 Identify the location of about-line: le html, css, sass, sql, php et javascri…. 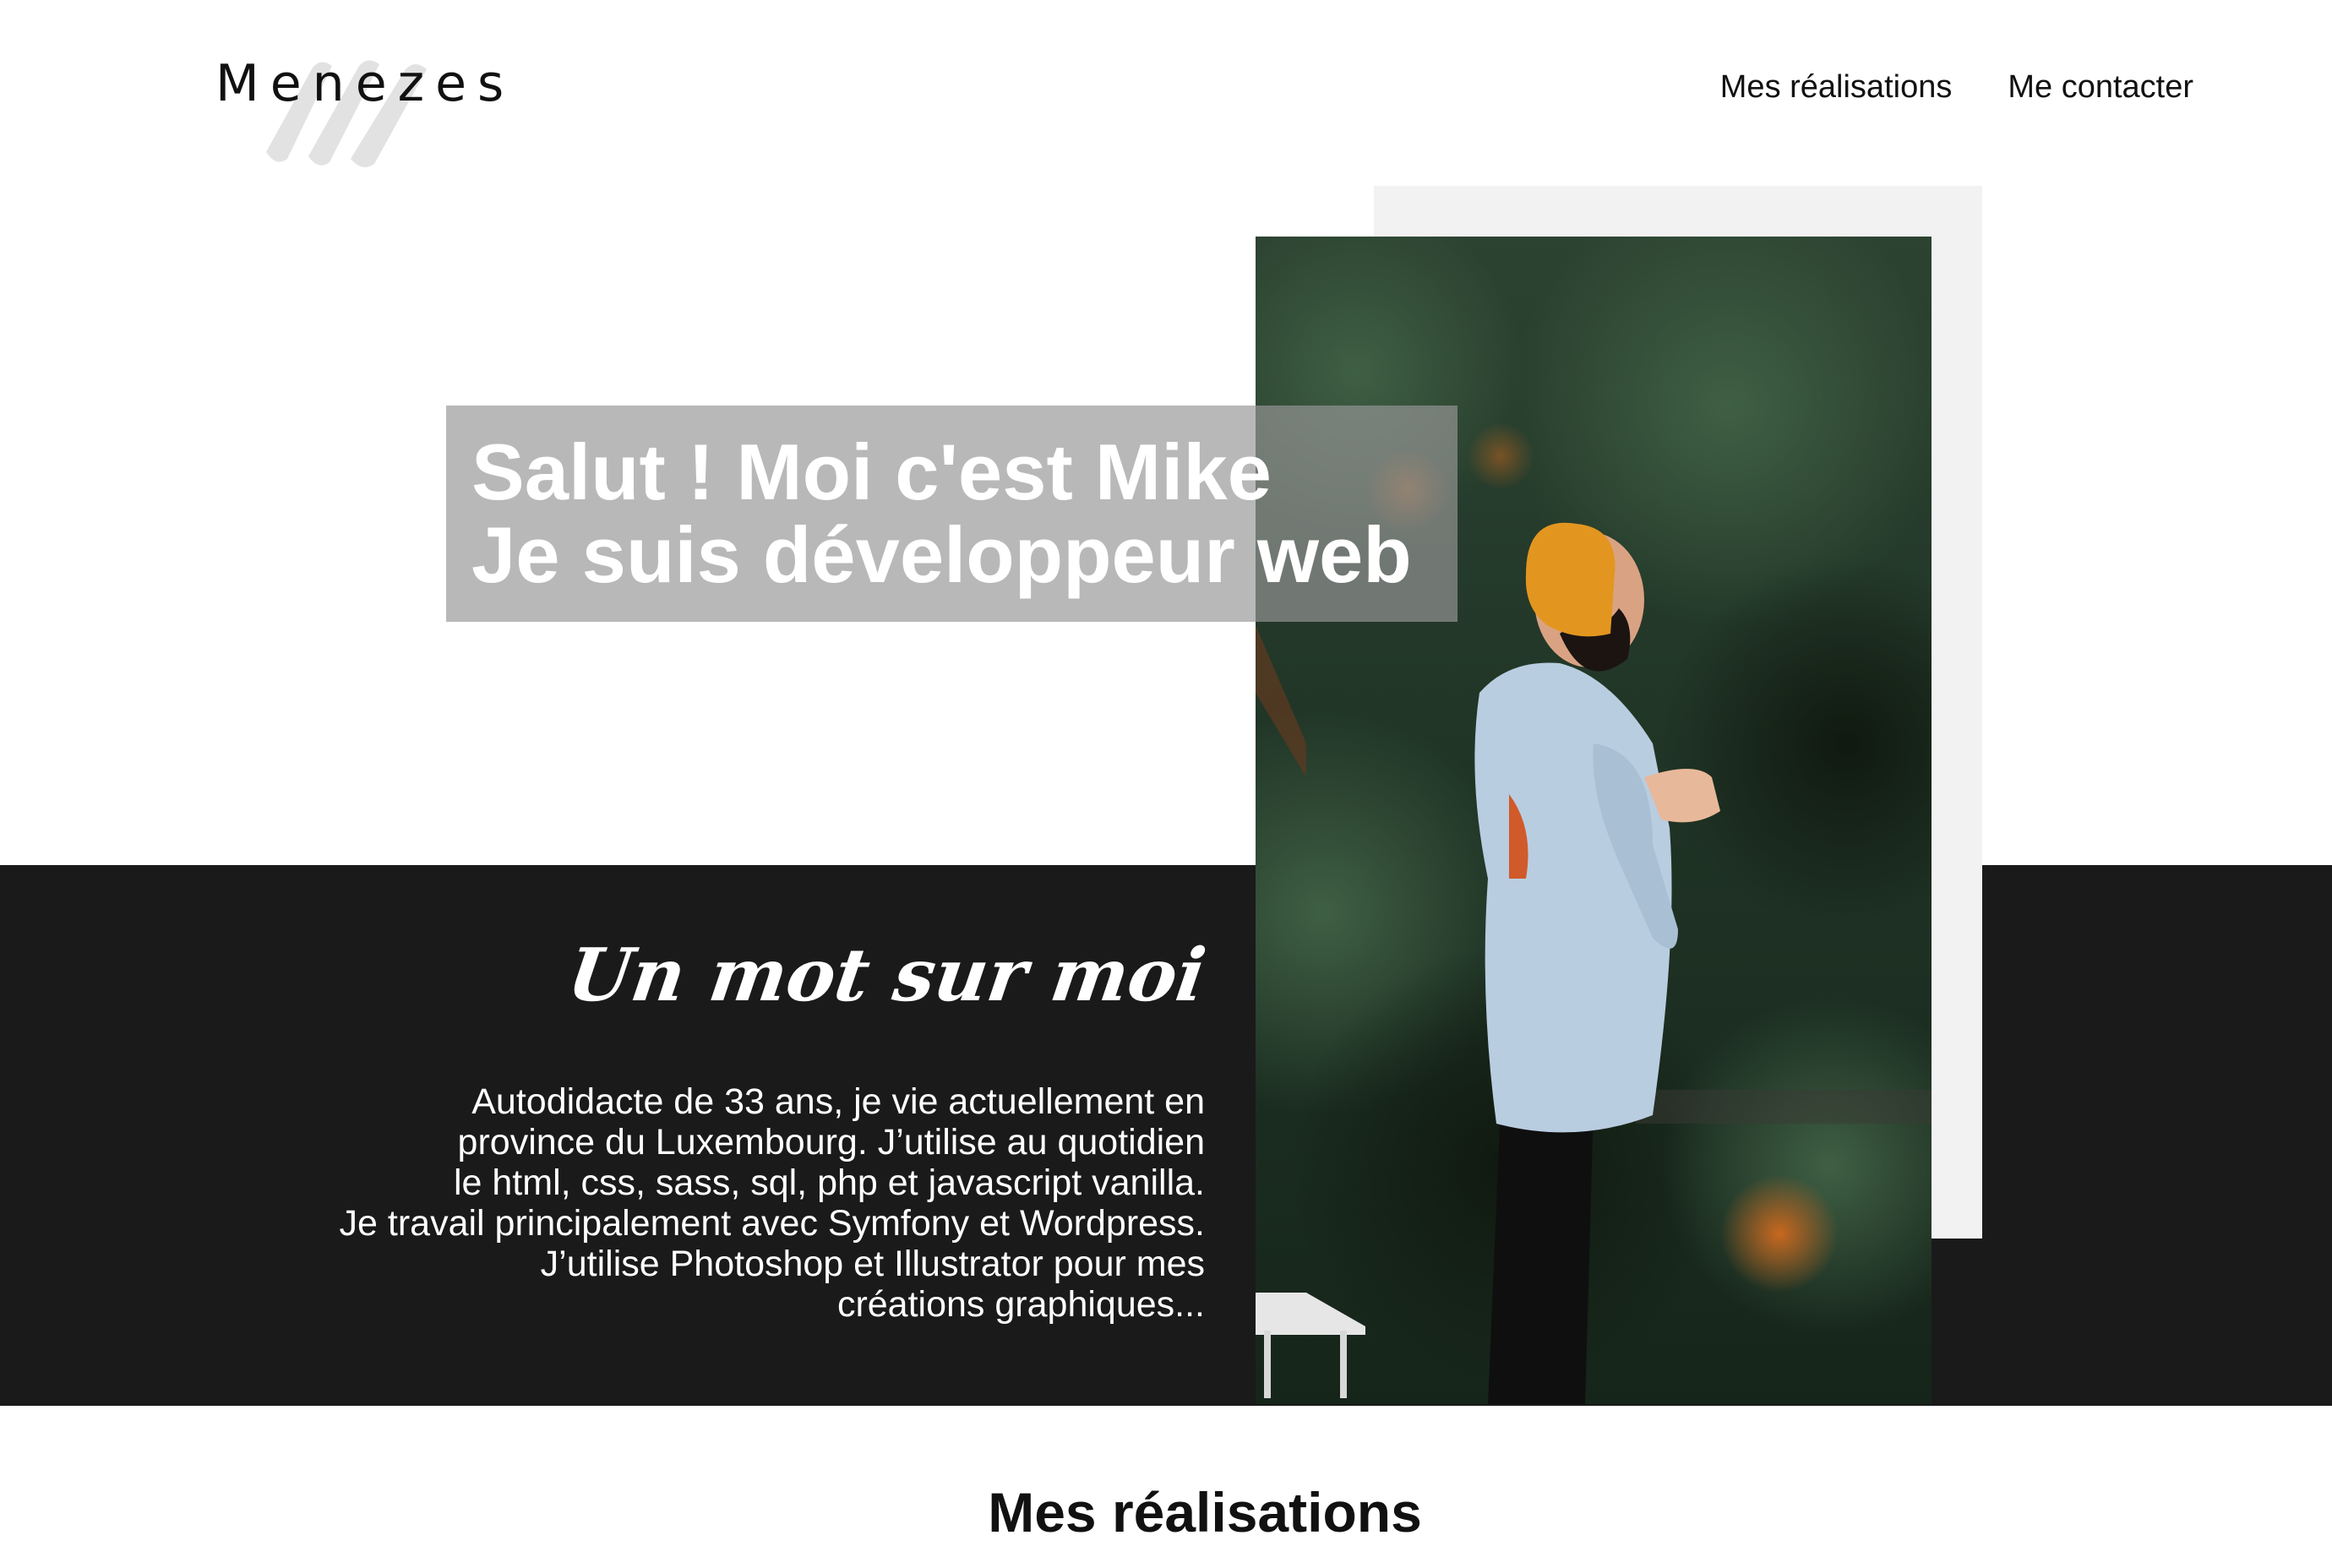
(829, 1182).